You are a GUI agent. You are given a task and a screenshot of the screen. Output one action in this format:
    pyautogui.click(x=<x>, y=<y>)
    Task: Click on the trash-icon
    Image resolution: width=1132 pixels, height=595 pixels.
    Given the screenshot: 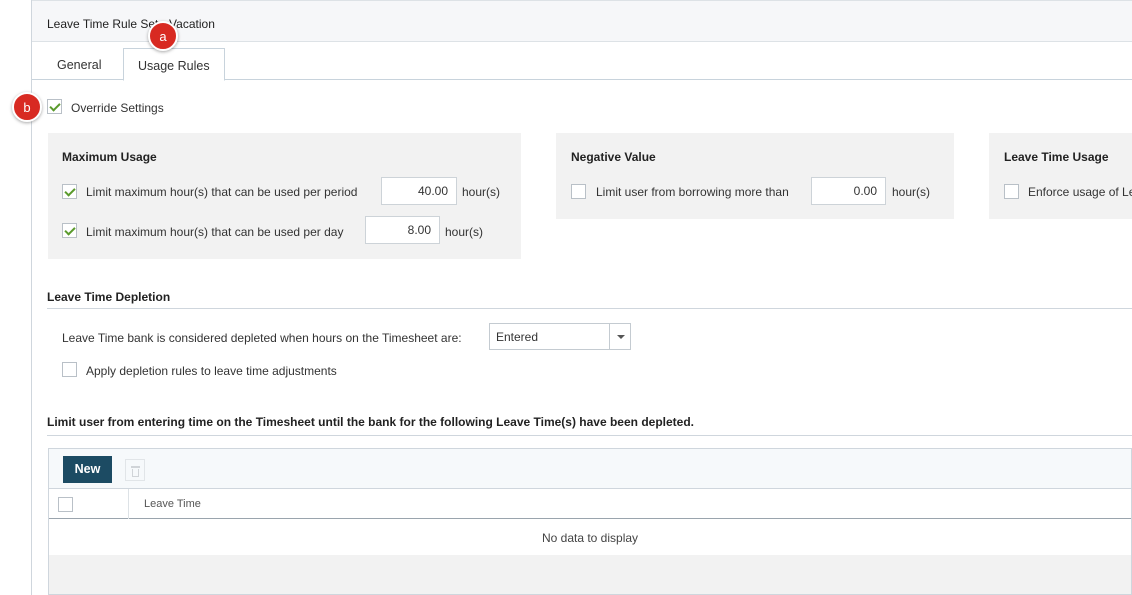 What is the action you would take?
    pyautogui.click(x=135, y=470)
    